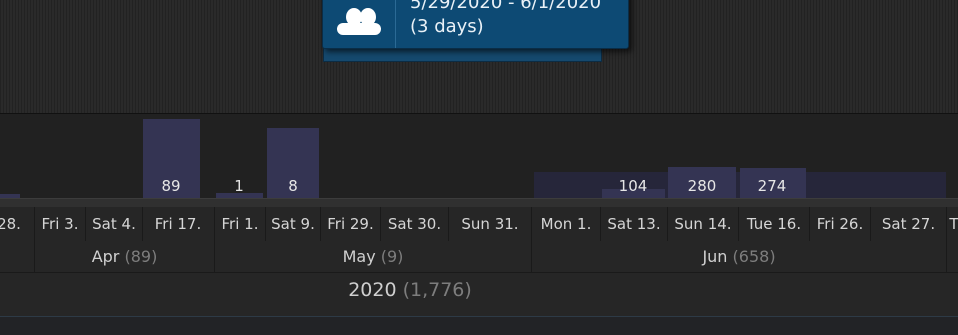 This screenshot has height=335, width=958. I want to click on day-cell: 28., so click(12, 224).